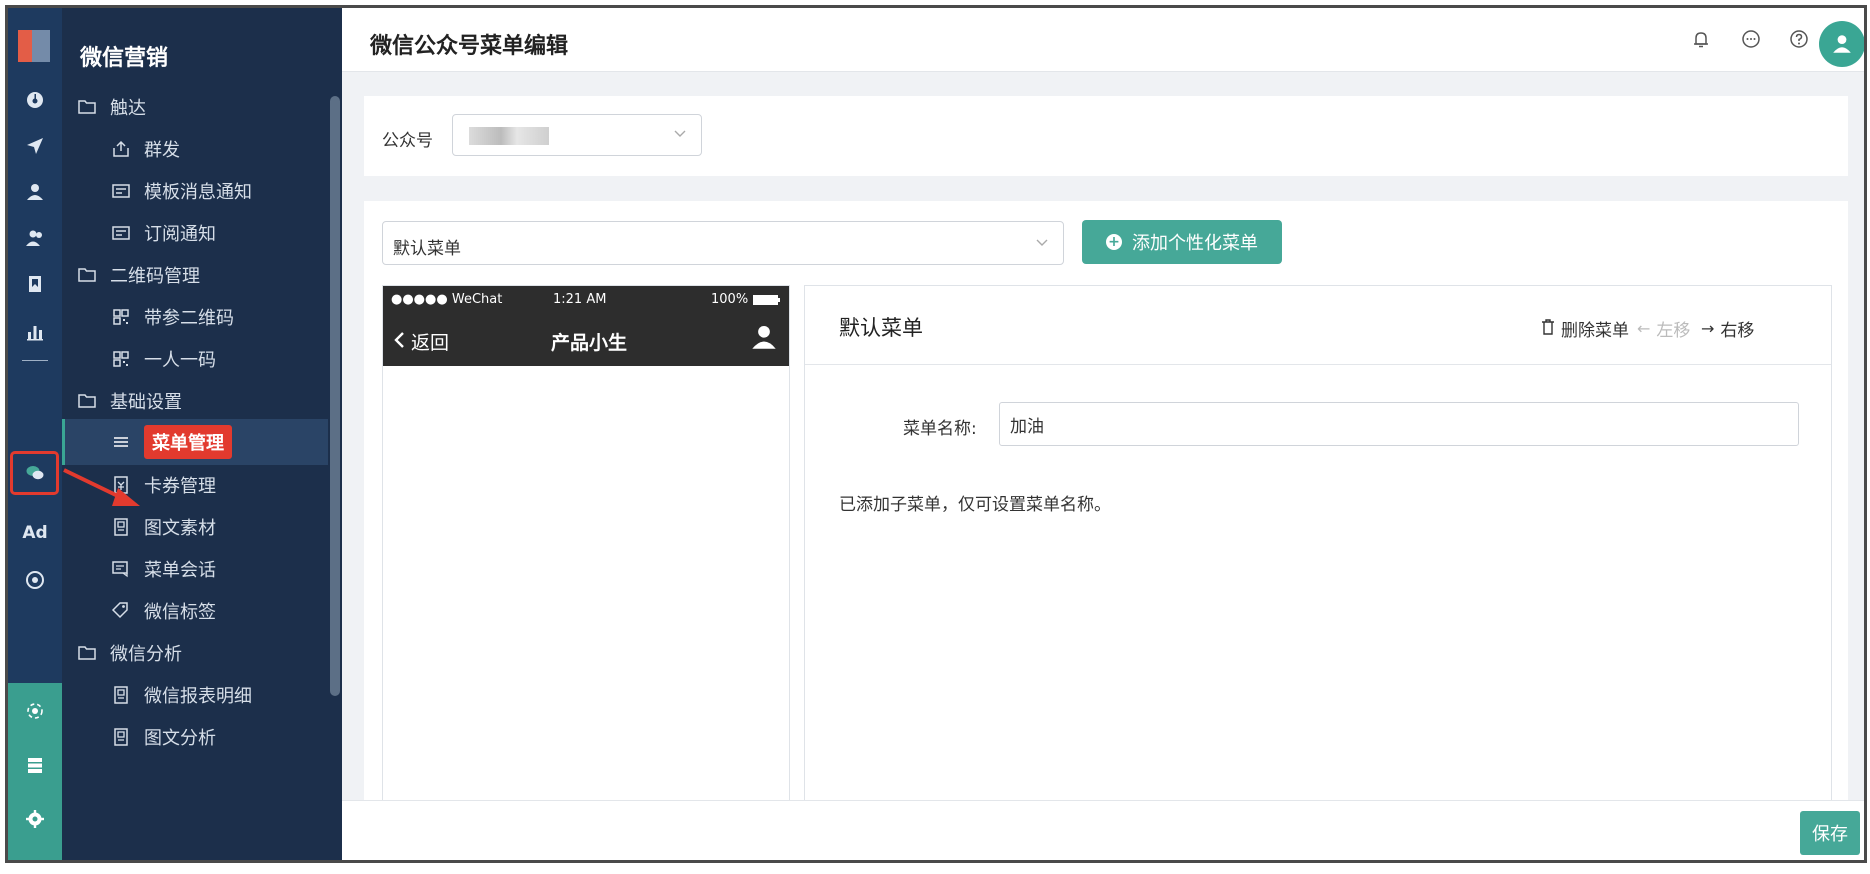  I want to click on status-time: 1:21 AM, so click(580, 299).